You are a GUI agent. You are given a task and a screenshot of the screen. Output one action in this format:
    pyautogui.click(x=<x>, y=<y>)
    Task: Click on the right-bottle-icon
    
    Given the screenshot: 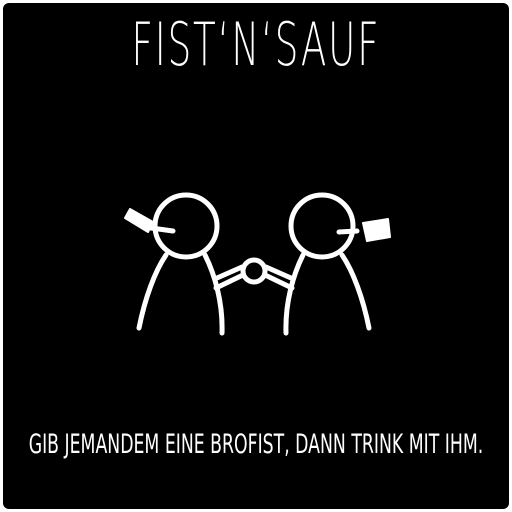 What is the action you would take?
    pyautogui.click(x=376, y=230)
    